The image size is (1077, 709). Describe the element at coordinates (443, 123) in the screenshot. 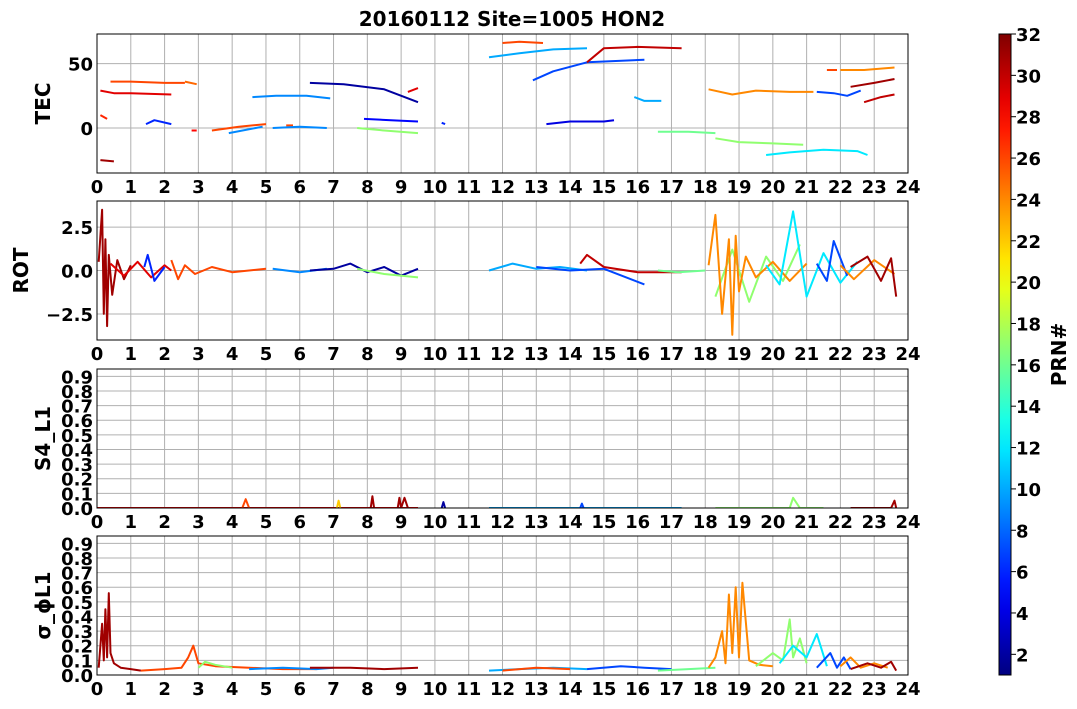

I see `series-line-prn6` at that location.